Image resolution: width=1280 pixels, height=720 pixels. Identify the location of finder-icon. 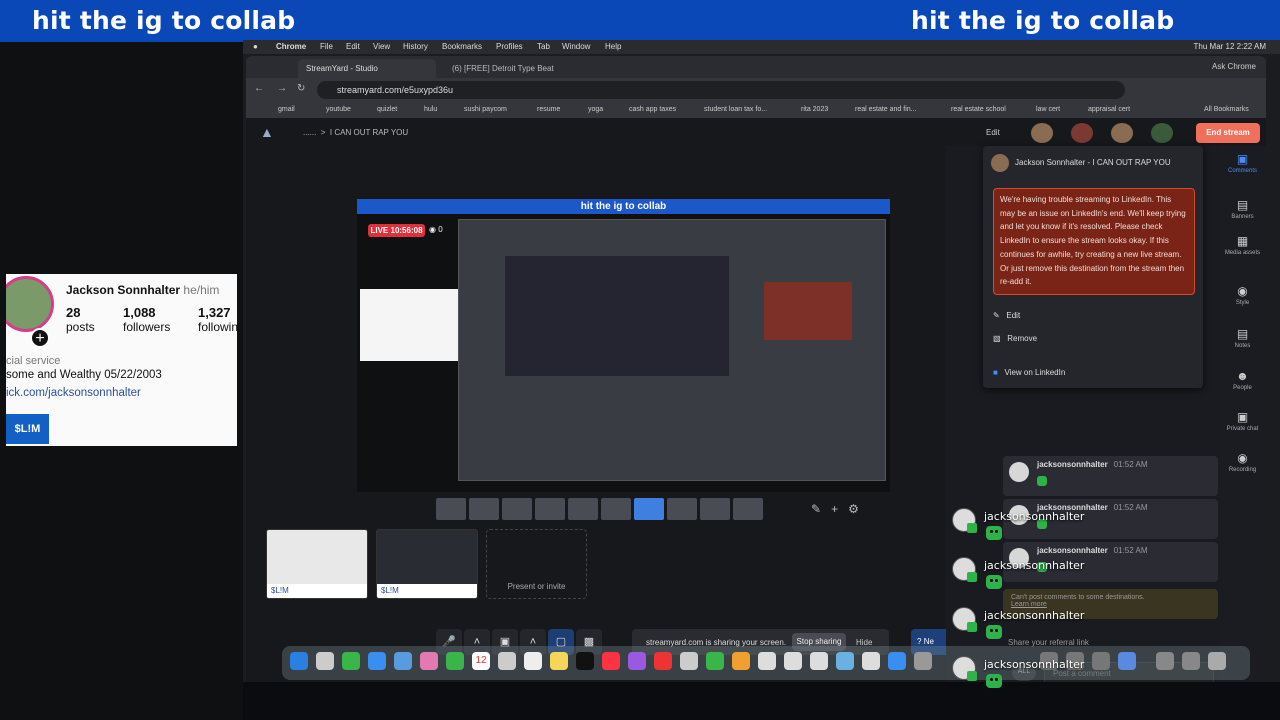
(299, 661).